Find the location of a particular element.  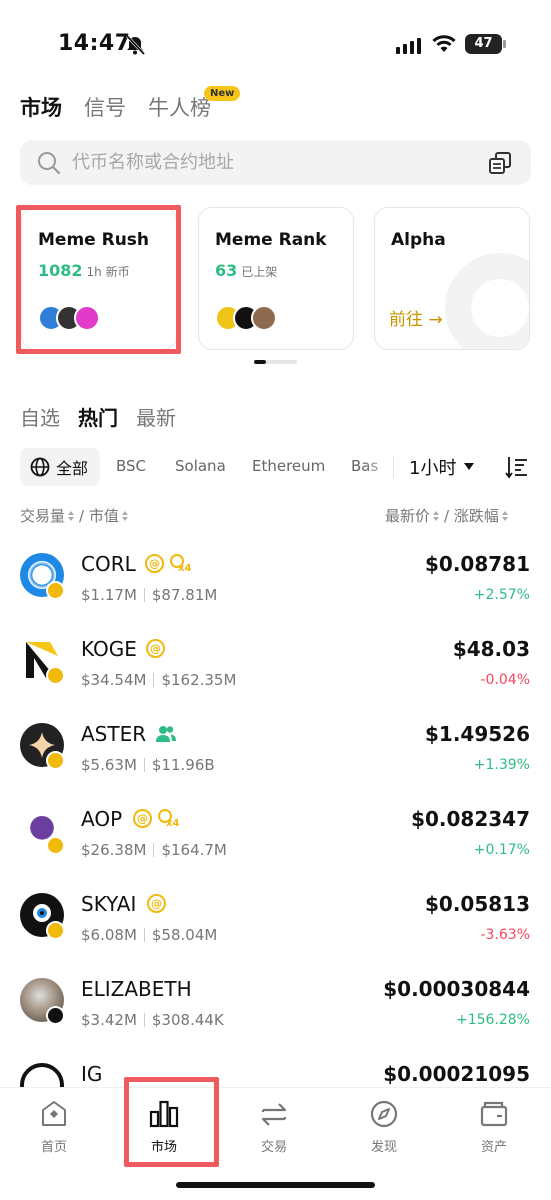

tab-leaderboard: 牛人榜 is located at coordinates (179, 107).